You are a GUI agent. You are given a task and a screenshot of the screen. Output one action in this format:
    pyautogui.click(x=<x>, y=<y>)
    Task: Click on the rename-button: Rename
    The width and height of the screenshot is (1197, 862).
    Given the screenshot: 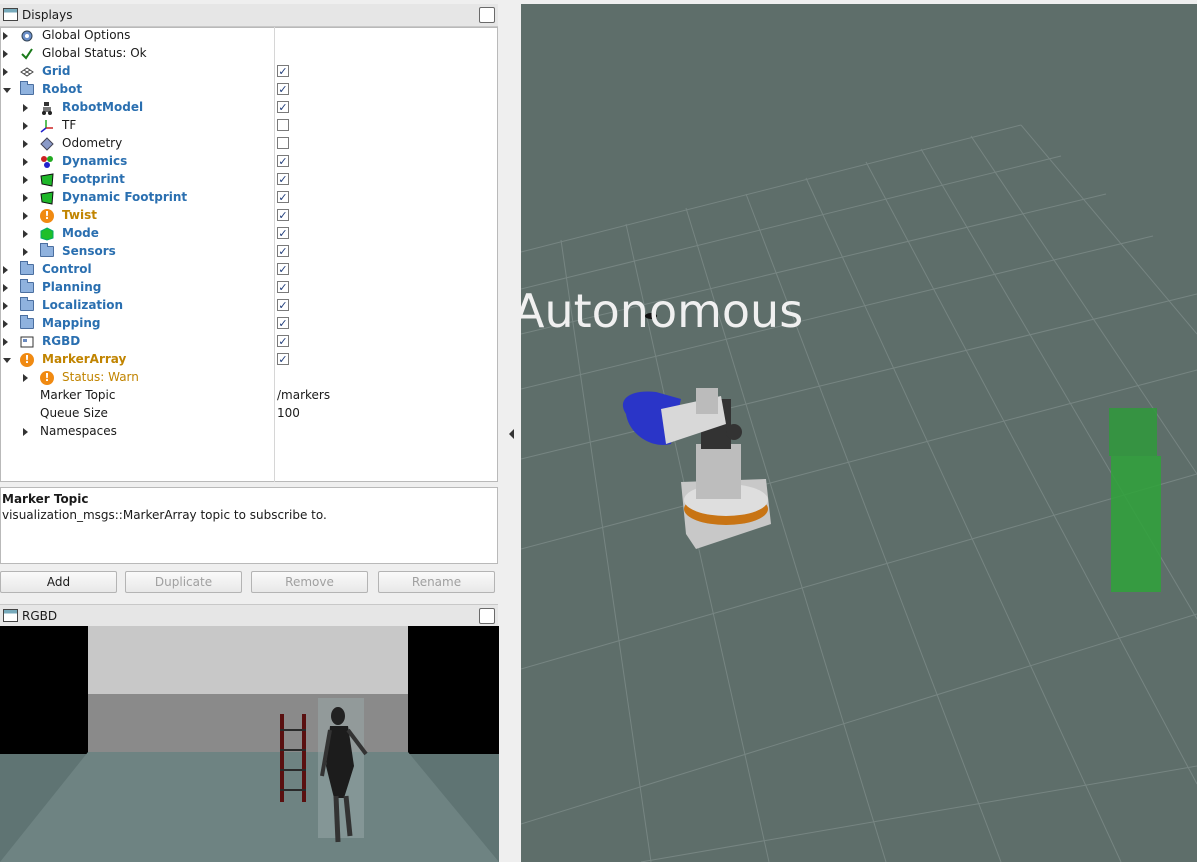 What is the action you would take?
    pyautogui.click(x=436, y=582)
    